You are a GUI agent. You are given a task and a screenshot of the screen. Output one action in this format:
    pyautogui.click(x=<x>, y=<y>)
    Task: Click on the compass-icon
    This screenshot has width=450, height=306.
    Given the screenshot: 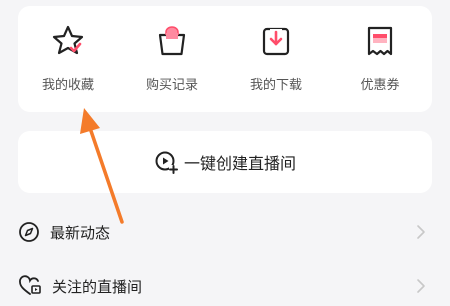 What is the action you would take?
    pyautogui.click(x=29, y=232)
    